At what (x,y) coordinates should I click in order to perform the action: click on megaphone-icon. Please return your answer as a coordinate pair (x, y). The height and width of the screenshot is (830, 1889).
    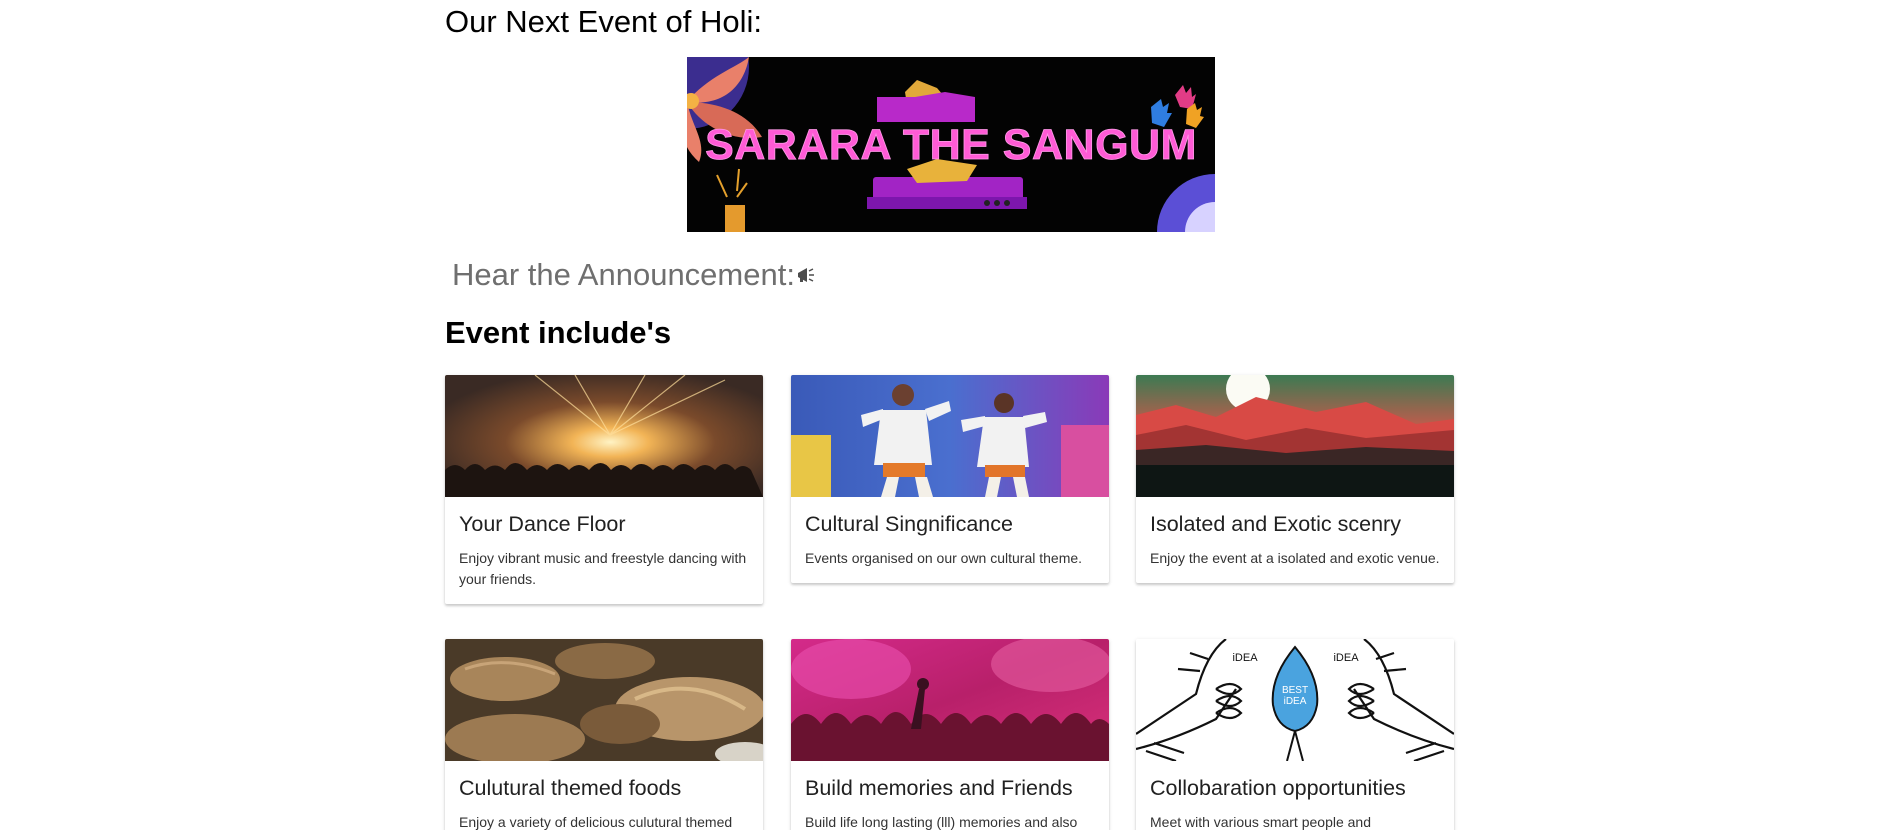
    Looking at the image, I should click on (806, 275).